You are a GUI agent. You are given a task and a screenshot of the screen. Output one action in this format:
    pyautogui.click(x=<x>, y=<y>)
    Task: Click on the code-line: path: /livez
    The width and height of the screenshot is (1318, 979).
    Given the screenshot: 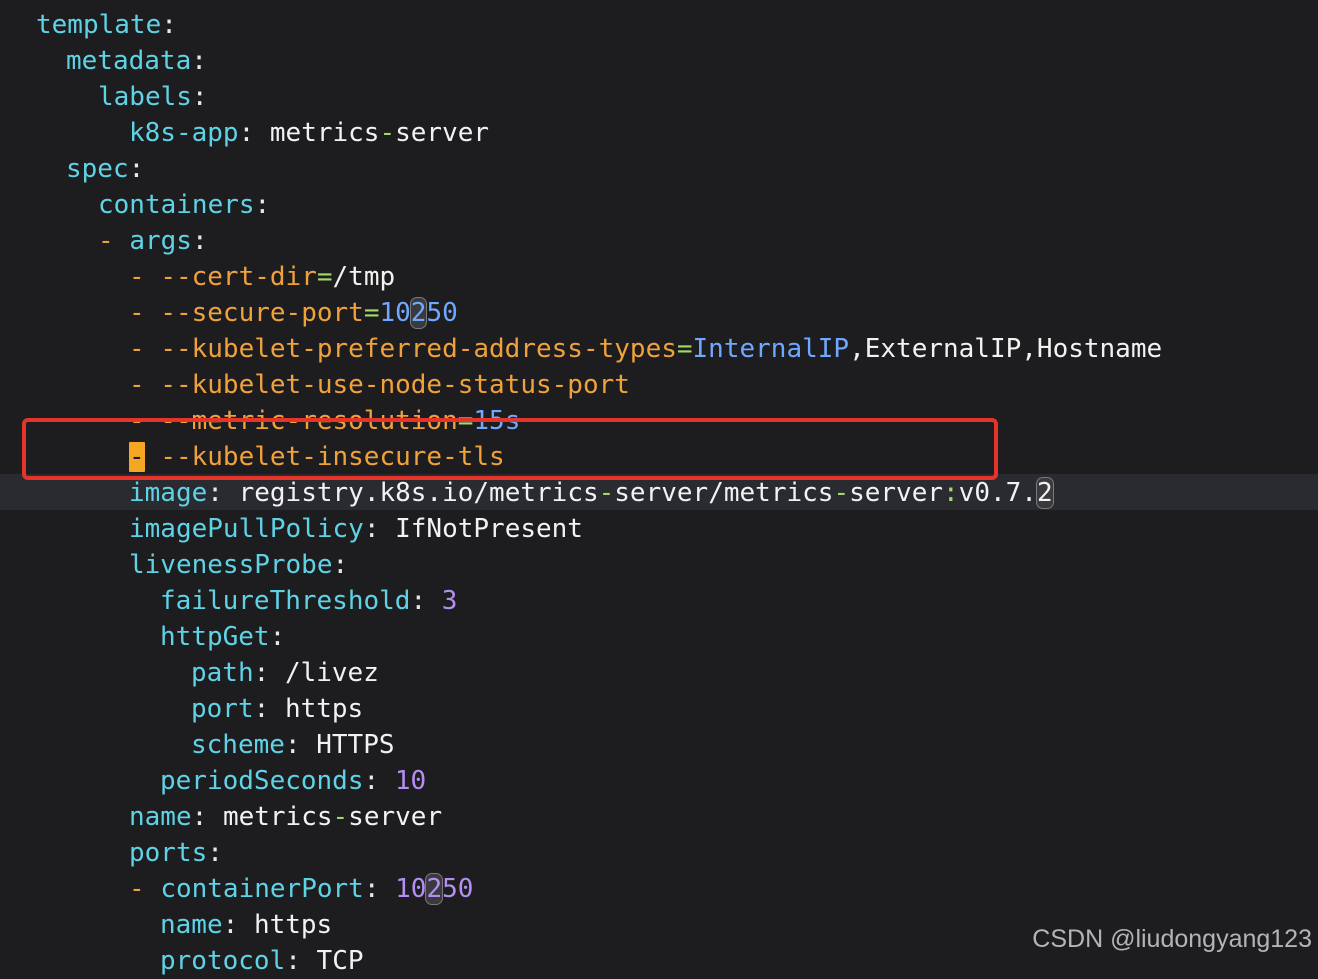 What is the action you would take?
    pyautogui.click(x=659, y=673)
    